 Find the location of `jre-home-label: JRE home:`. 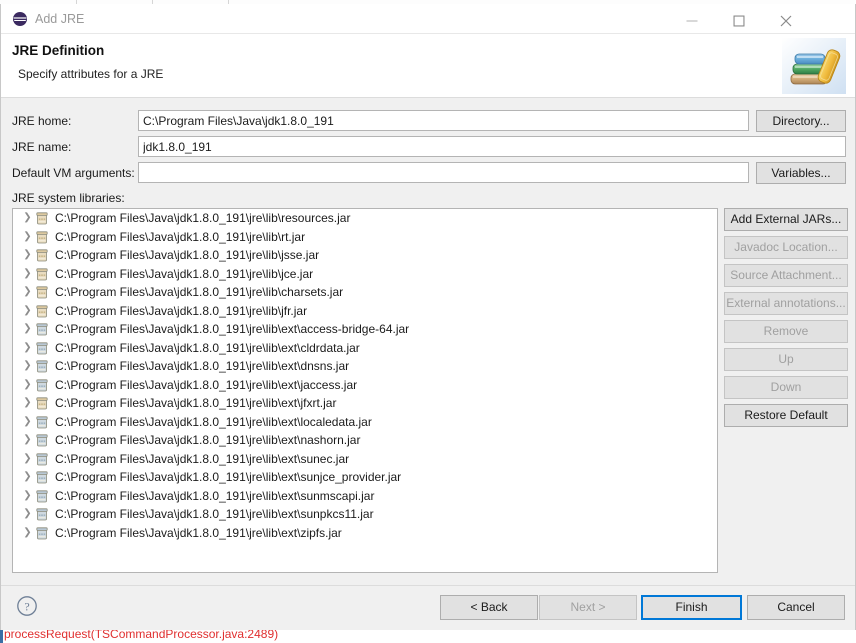

jre-home-label: JRE home: is located at coordinates (42, 121).